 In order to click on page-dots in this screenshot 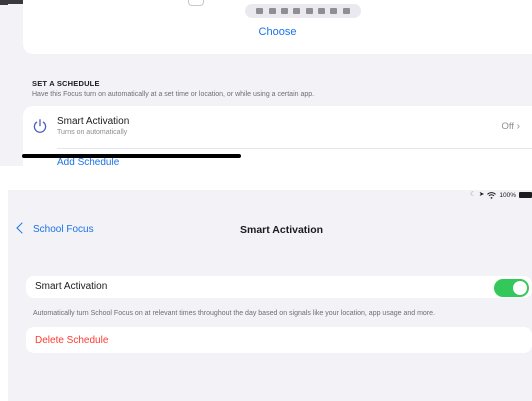, I will do `click(303, 11)`.